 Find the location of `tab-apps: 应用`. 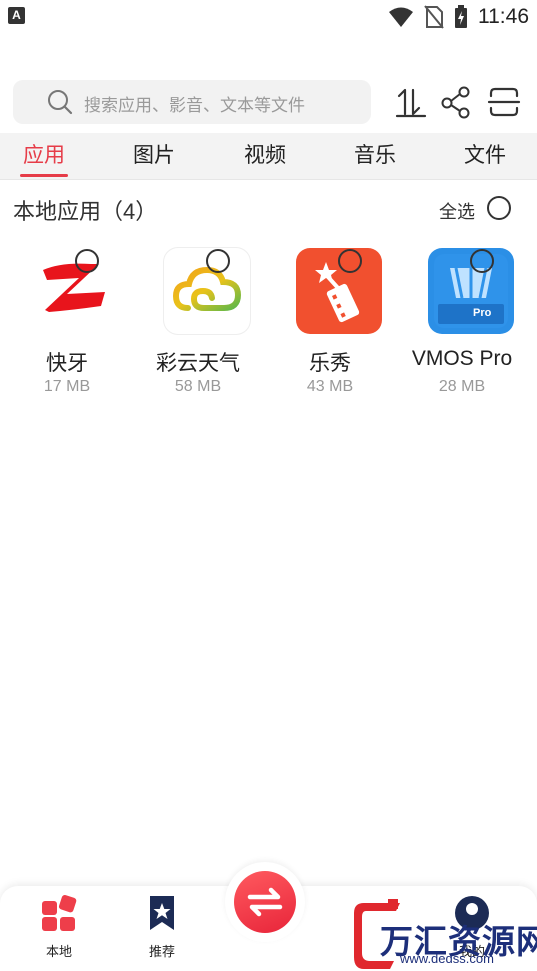

tab-apps: 应用 is located at coordinates (49, 156).